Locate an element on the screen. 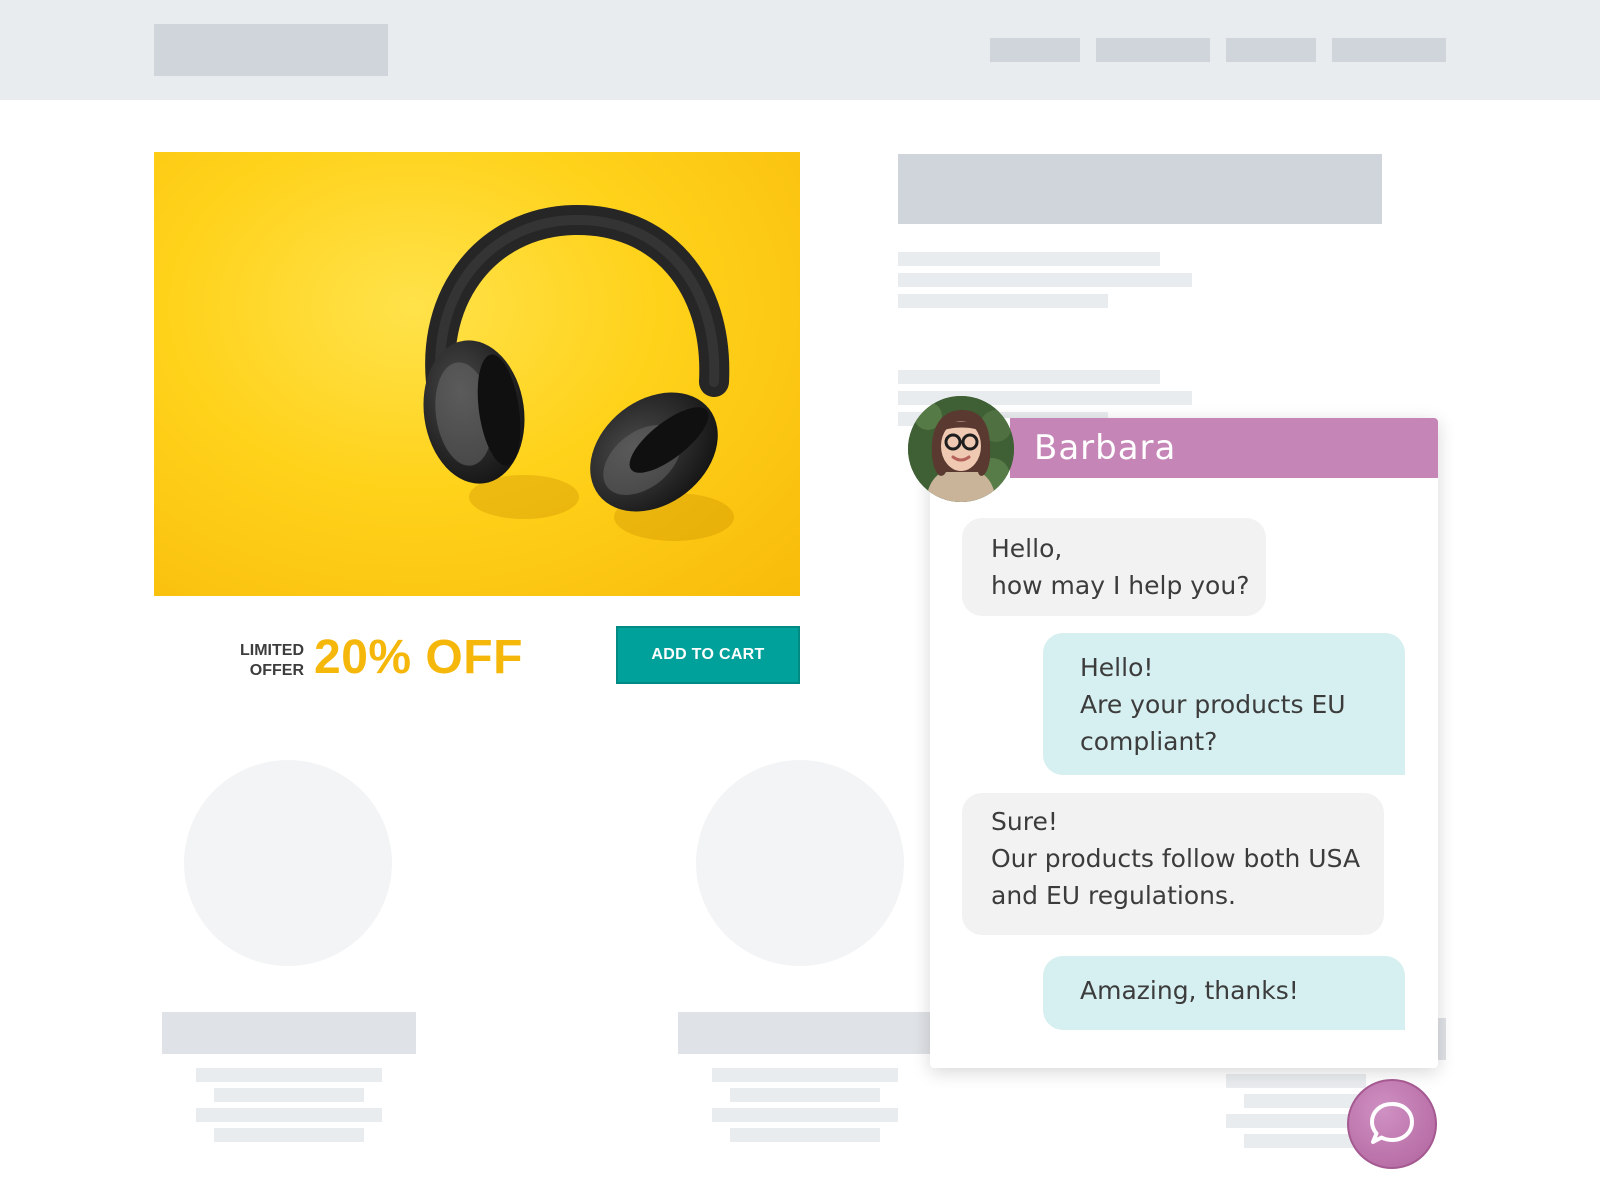 This screenshot has width=1600, height=1200. agent-avatar is located at coordinates (961, 449).